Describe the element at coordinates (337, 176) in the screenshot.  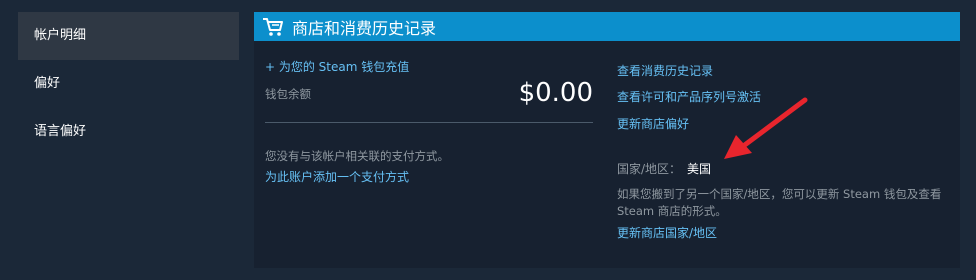
I see `add-payment-method-link: 为此账户添加一个支付方式` at that location.